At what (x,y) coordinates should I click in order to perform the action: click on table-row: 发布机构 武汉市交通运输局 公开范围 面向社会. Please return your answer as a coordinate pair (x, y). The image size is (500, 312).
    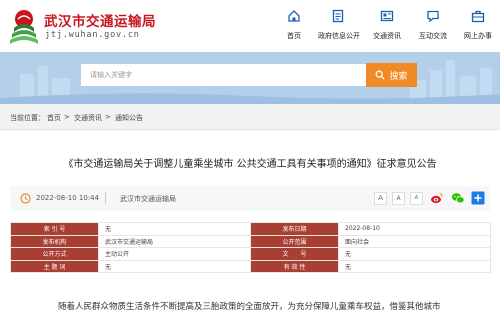
    Looking at the image, I should click on (250, 241).